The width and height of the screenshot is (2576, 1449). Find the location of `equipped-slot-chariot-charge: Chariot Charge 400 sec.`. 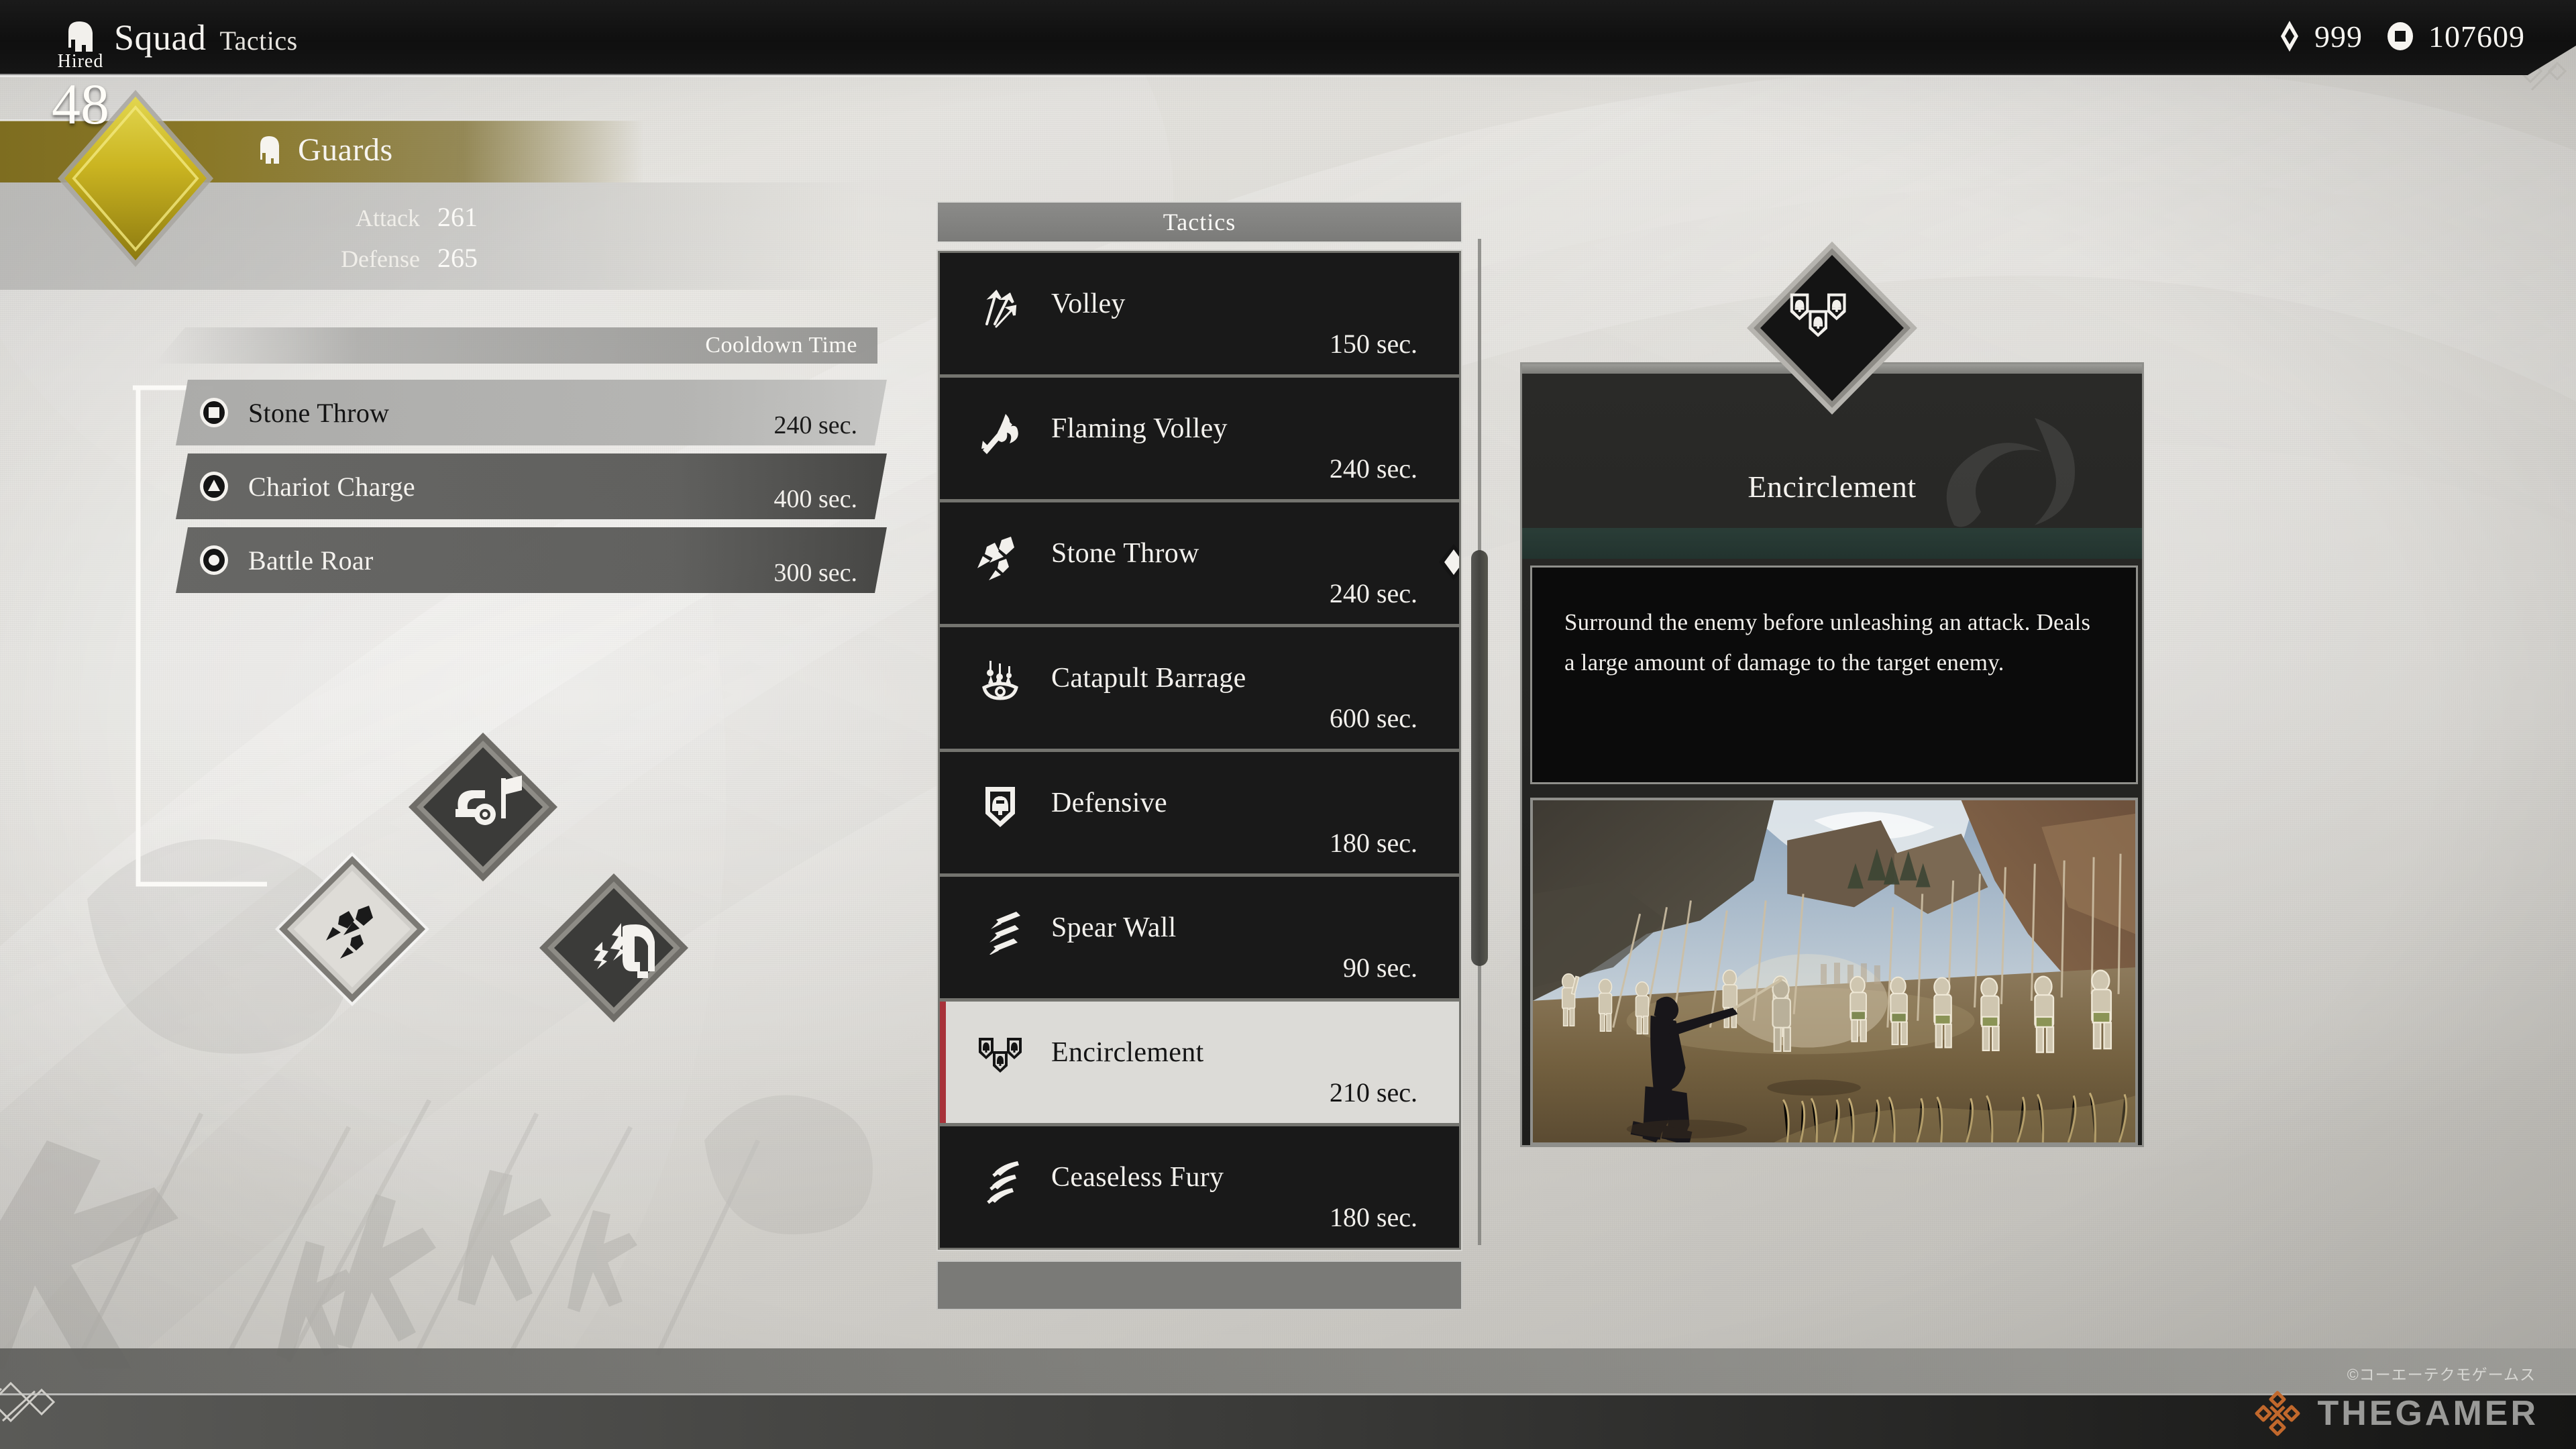

equipped-slot-chariot-charge: Chariot Charge 400 sec. is located at coordinates (531, 486).